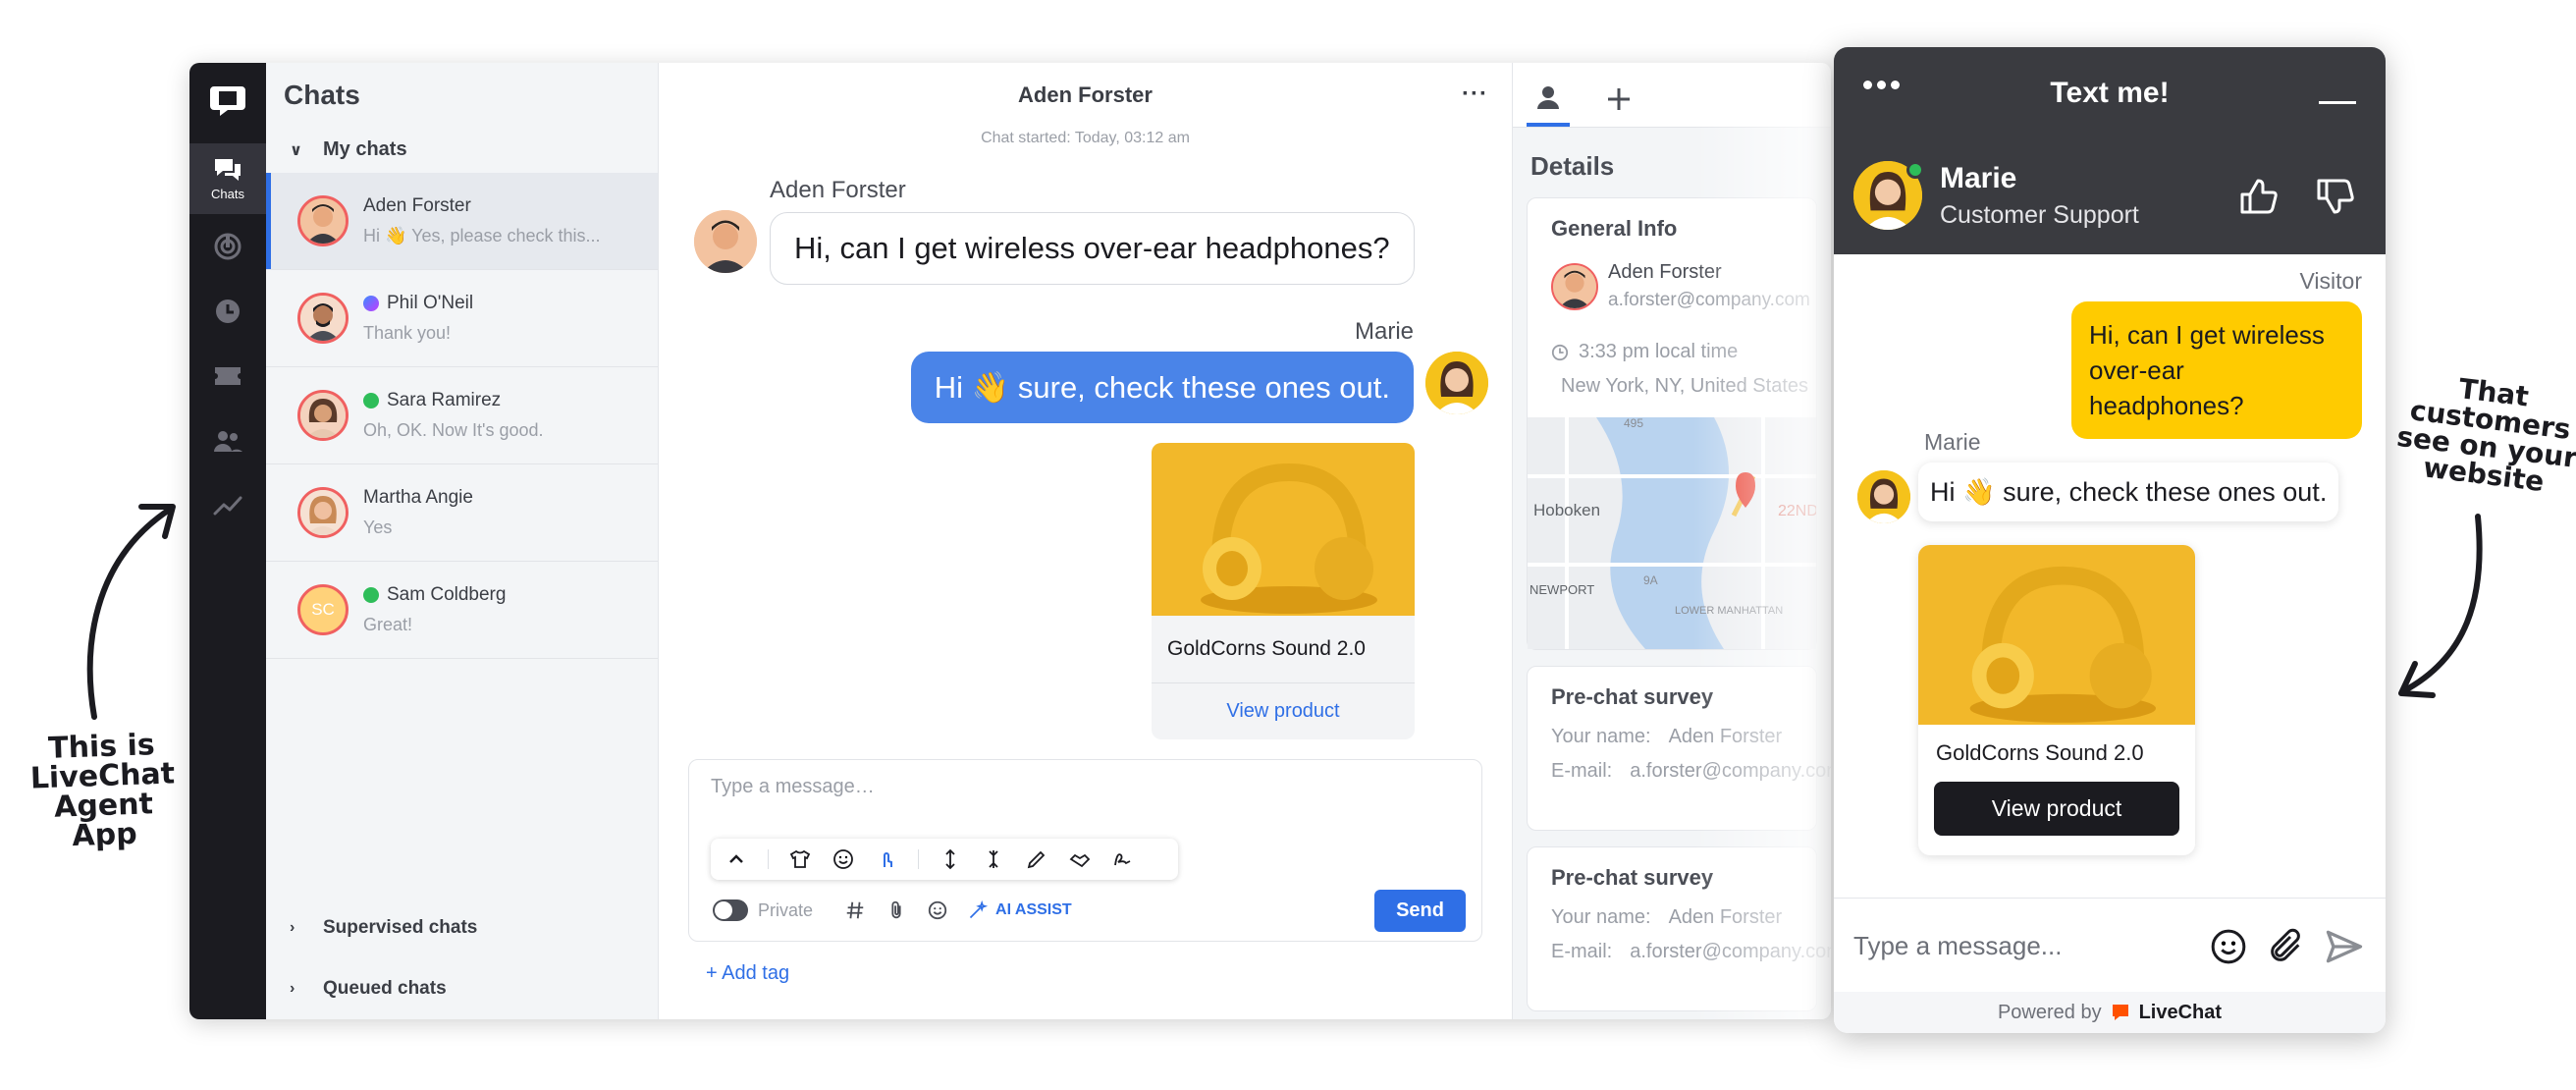 Image resolution: width=2576 pixels, height=1090 pixels. What do you see at coordinates (1283, 711) in the screenshot?
I see `view-product-link: View product` at bounding box center [1283, 711].